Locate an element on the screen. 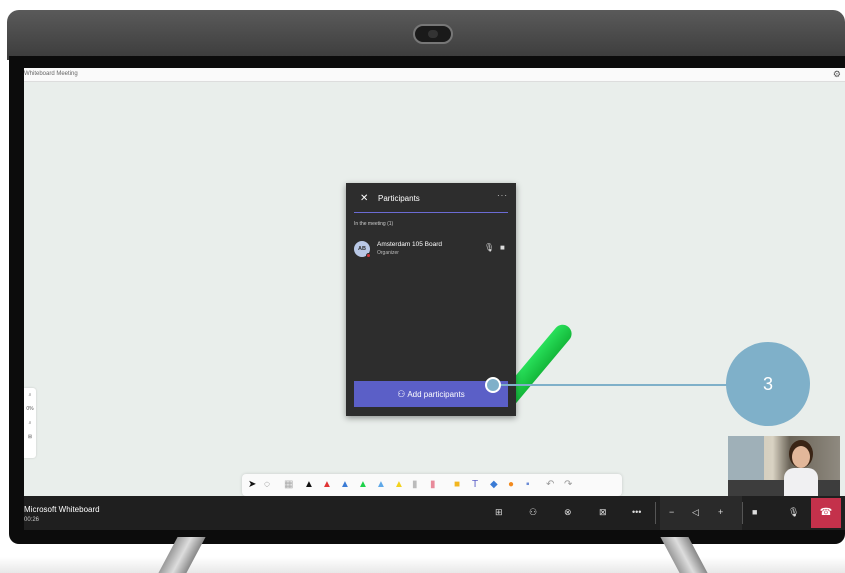 The image size is (845, 573). layout-icon: ⊞ is located at coordinates (499, 512).